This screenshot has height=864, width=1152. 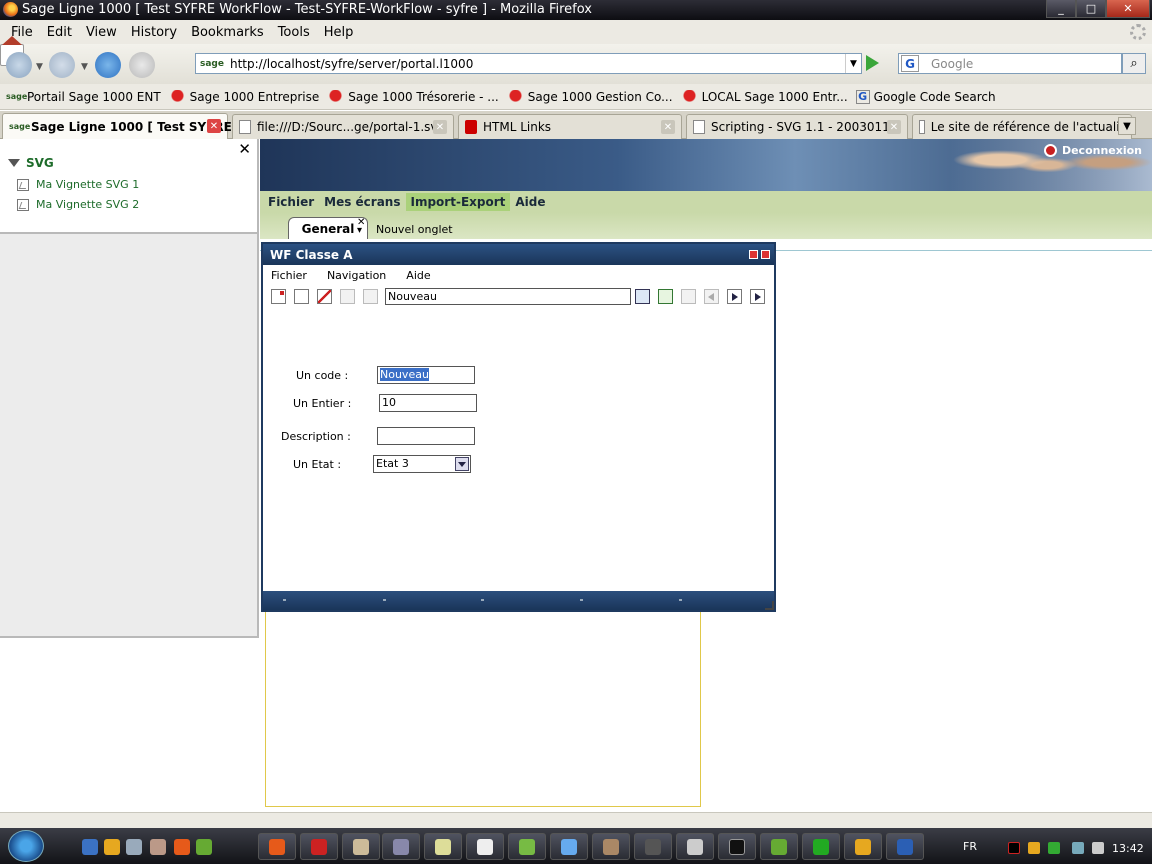 I want to click on stop-button, so click(x=142, y=65).